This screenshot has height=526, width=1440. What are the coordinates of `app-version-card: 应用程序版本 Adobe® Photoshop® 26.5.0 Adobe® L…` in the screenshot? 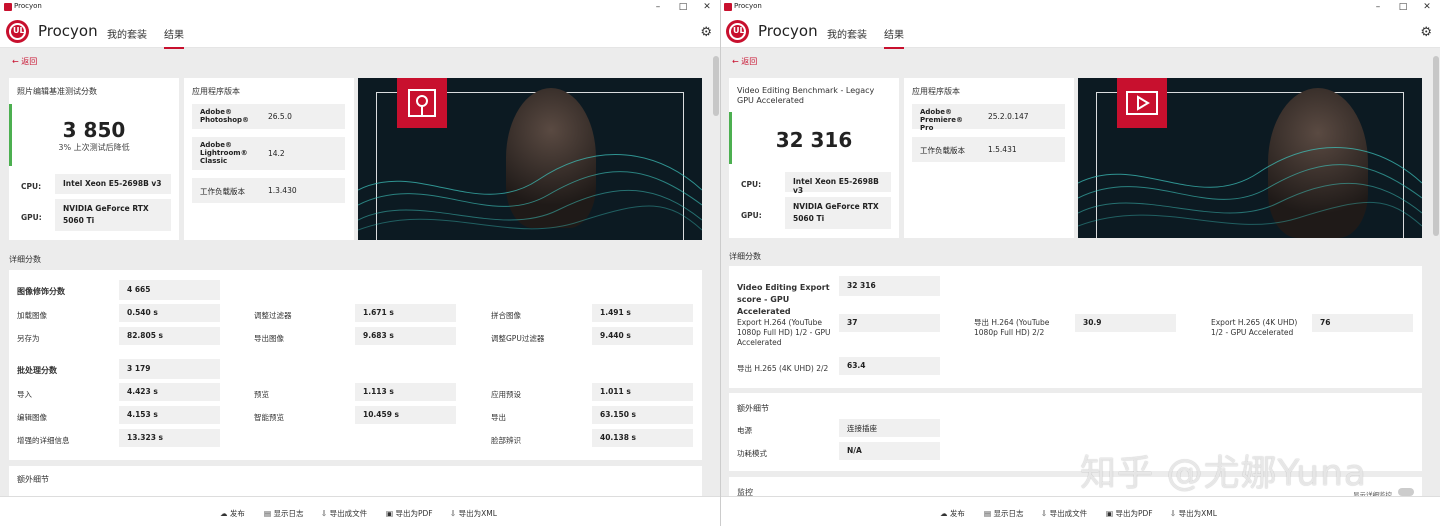 It's located at (269, 159).